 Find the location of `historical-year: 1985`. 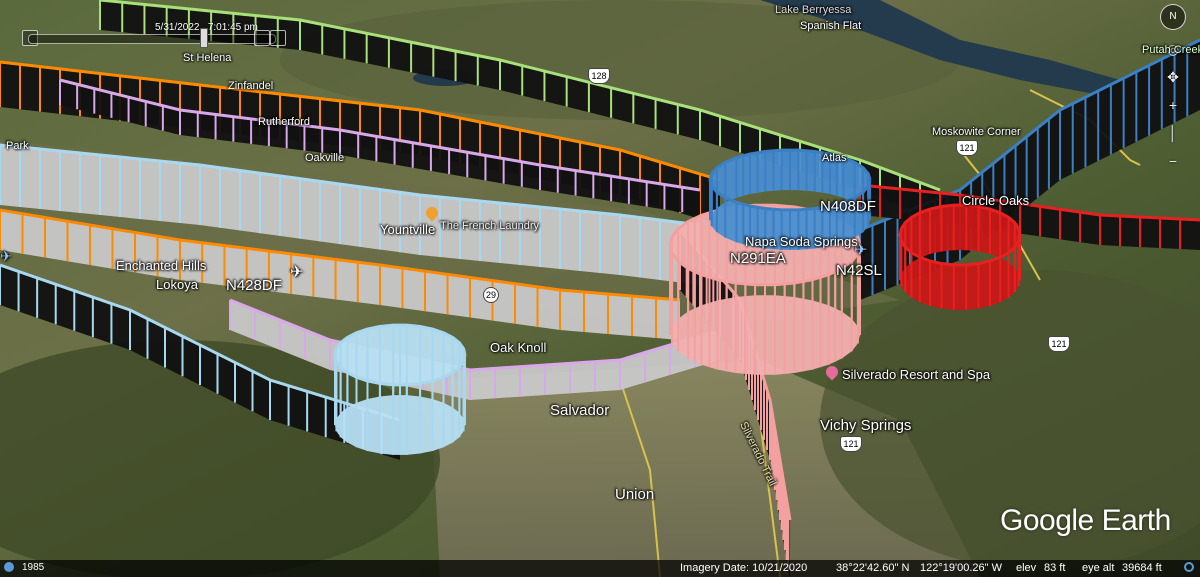

historical-year: 1985 is located at coordinates (33, 568).